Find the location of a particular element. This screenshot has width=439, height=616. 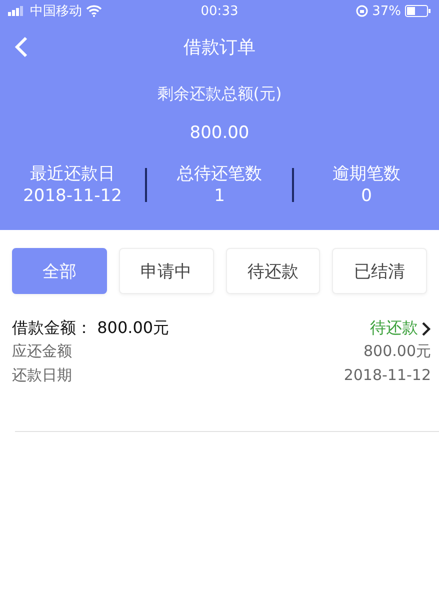

chevron-icon is located at coordinates (426, 328).